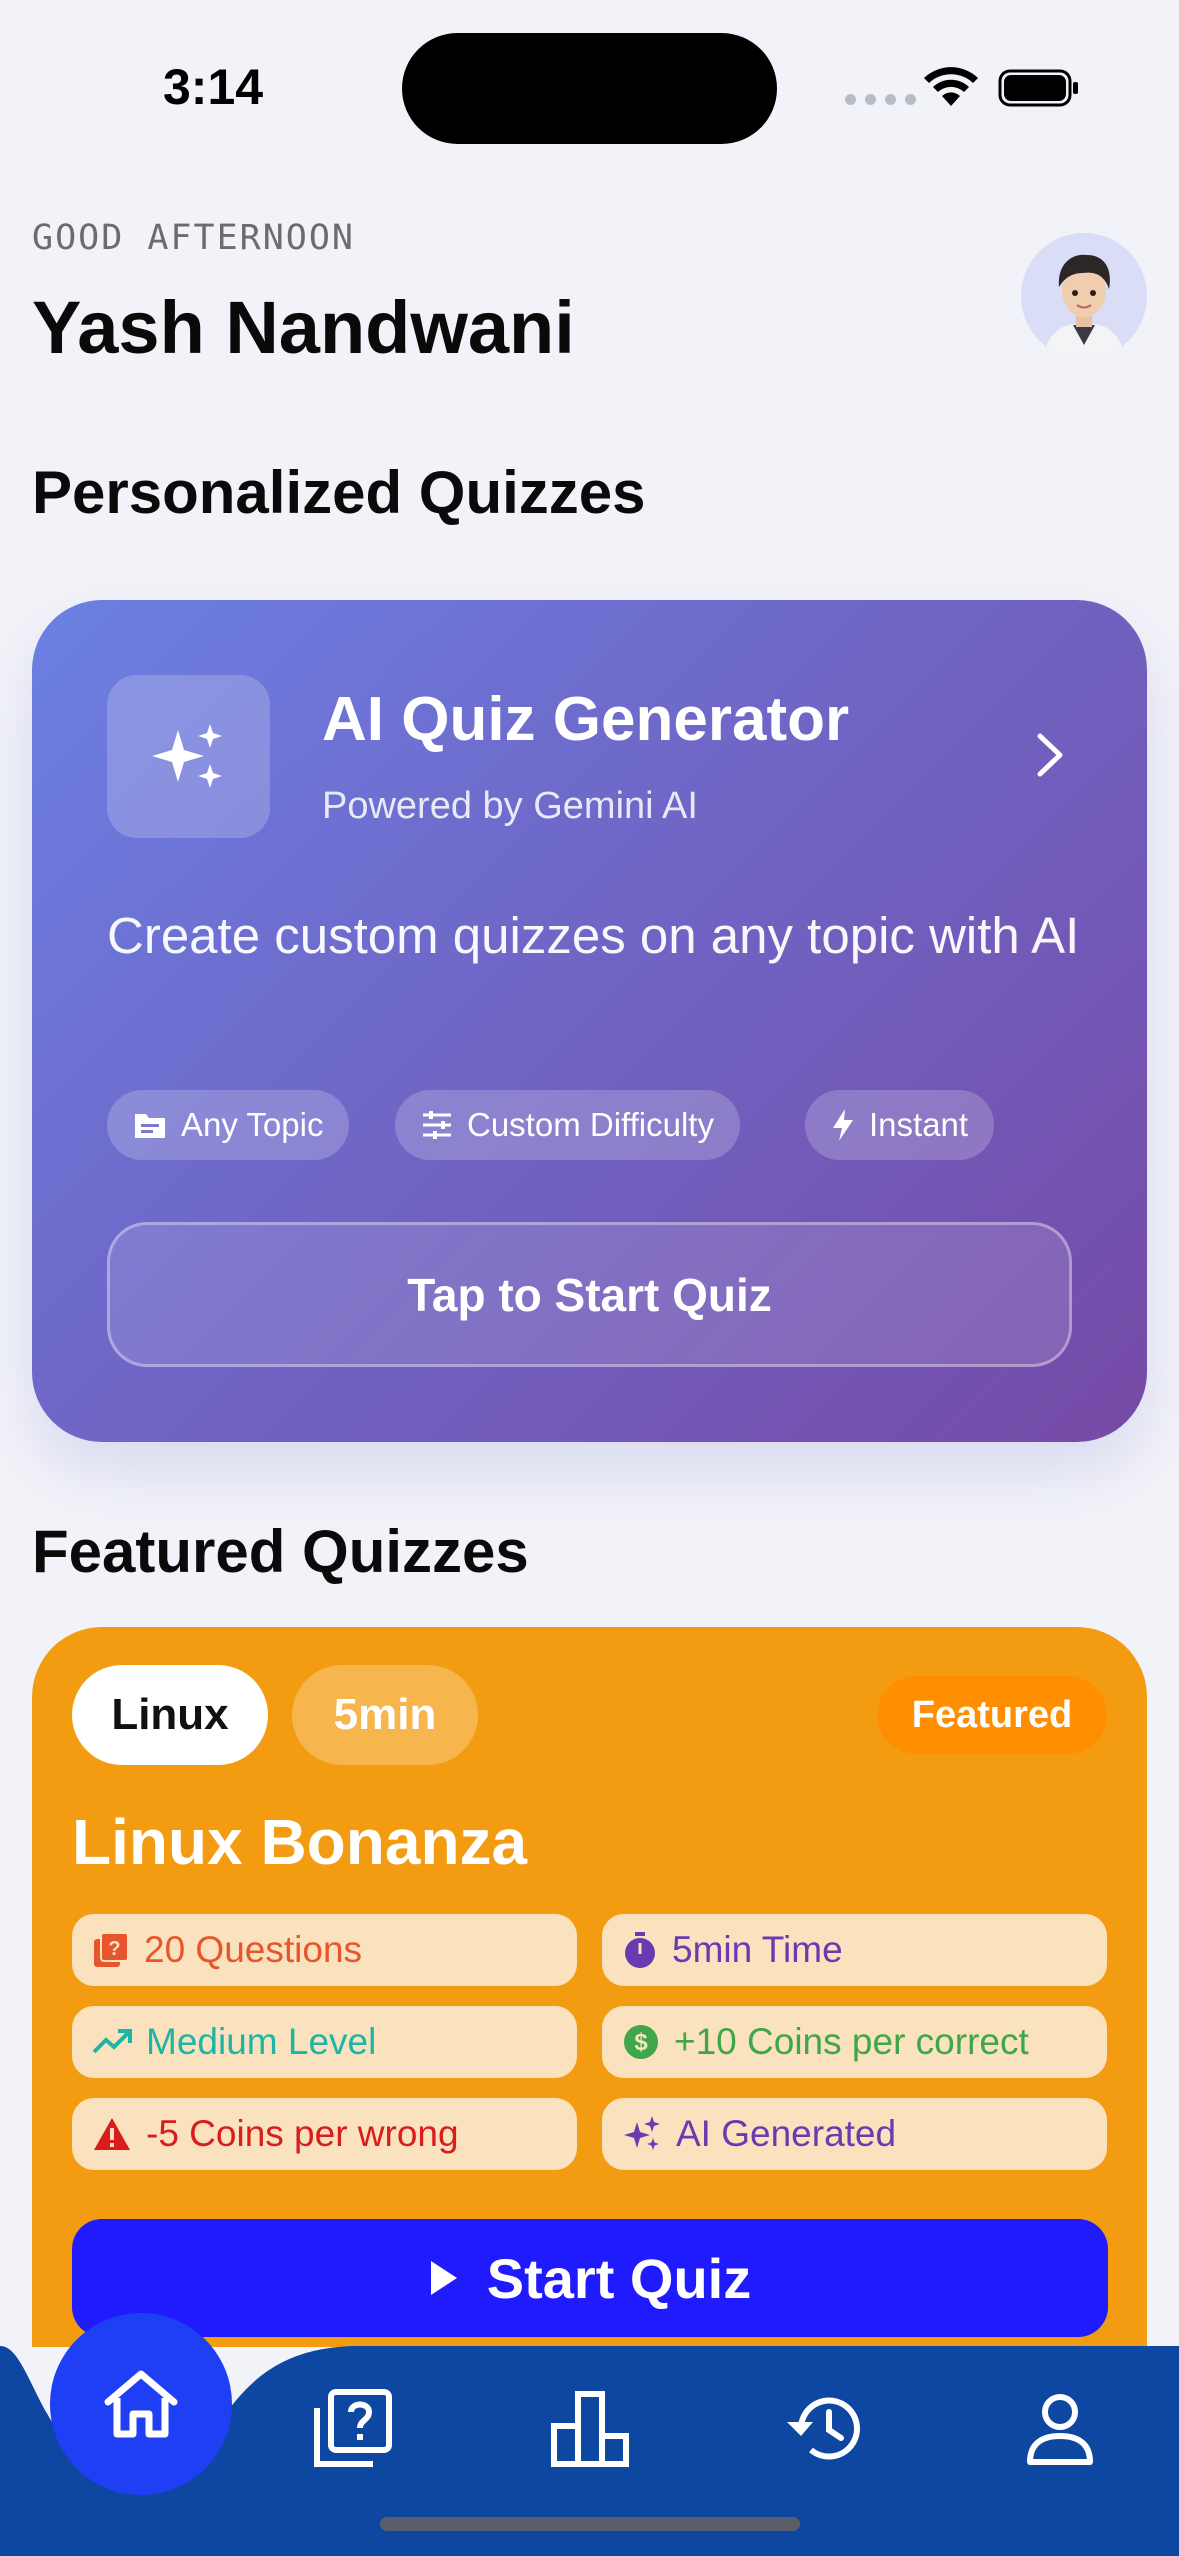  I want to click on chevron-right-icon, so click(1050, 755).